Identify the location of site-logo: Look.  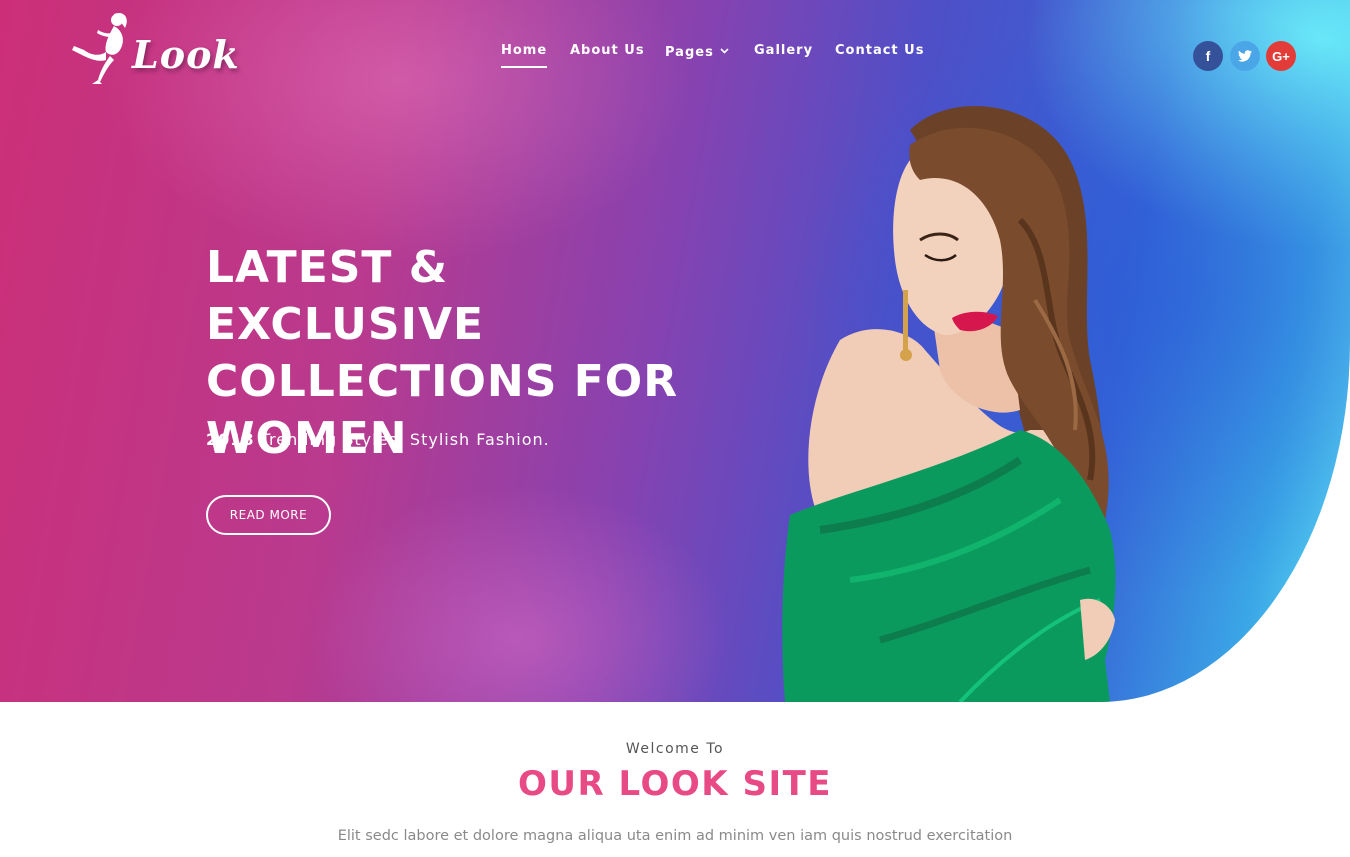
(154, 48).